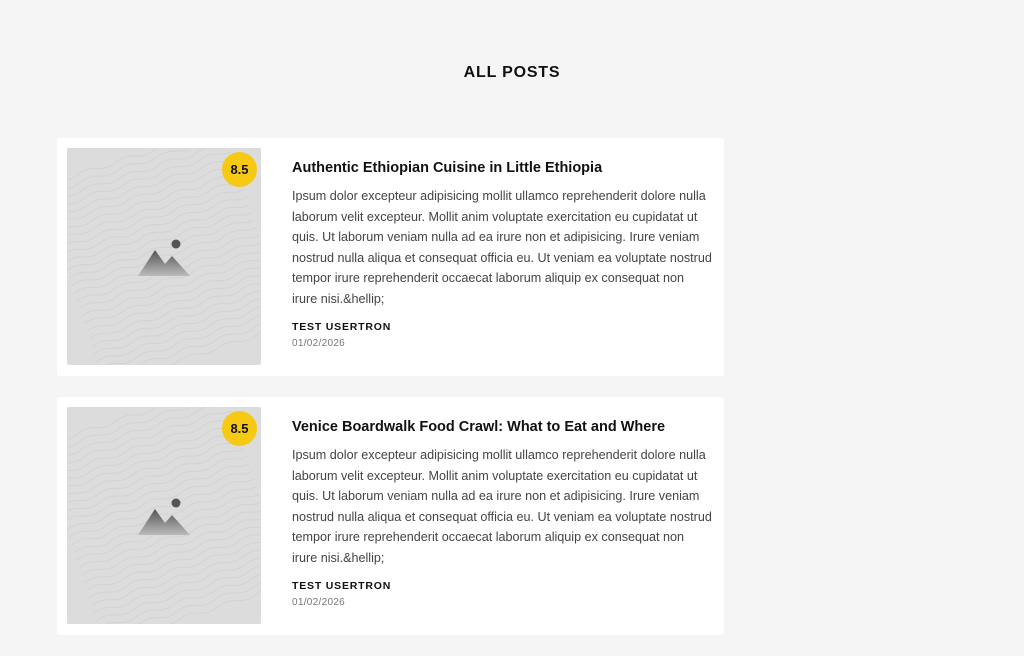 This screenshot has width=1024, height=656. What do you see at coordinates (512, 72) in the screenshot?
I see `page-title: ALL POSTS` at bounding box center [512, 72].